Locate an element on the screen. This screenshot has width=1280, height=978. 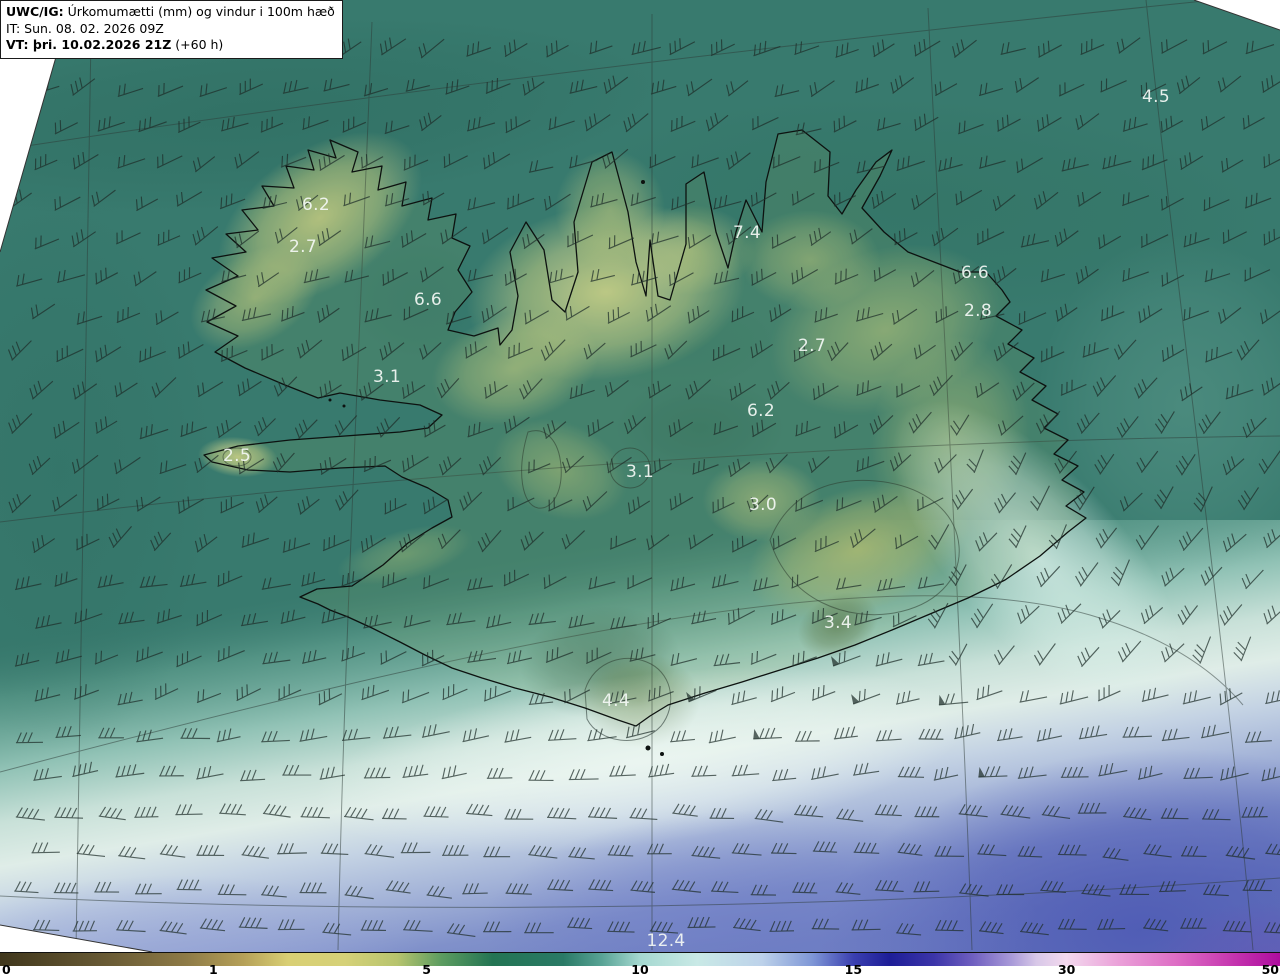
colorbar-tick: 15 is located at coordinates (853, 969).